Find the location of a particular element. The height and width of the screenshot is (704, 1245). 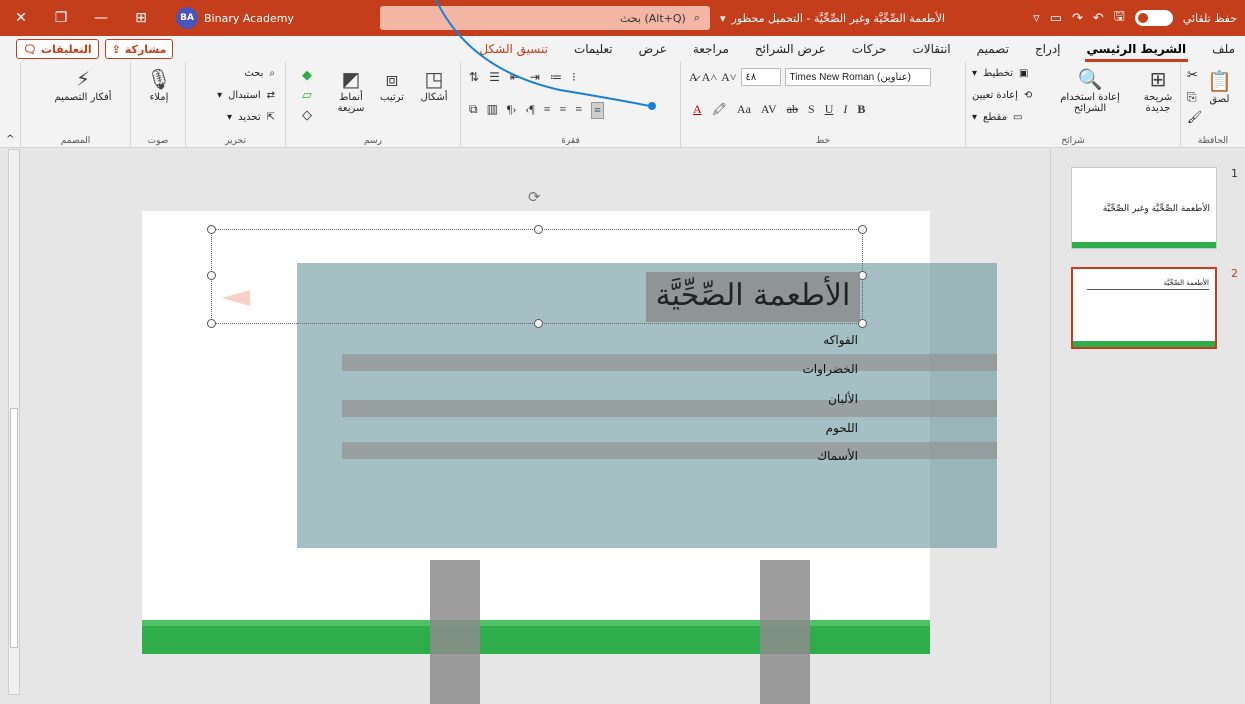

highlight-icon: 🖍 is located at coordinates (719, 109).